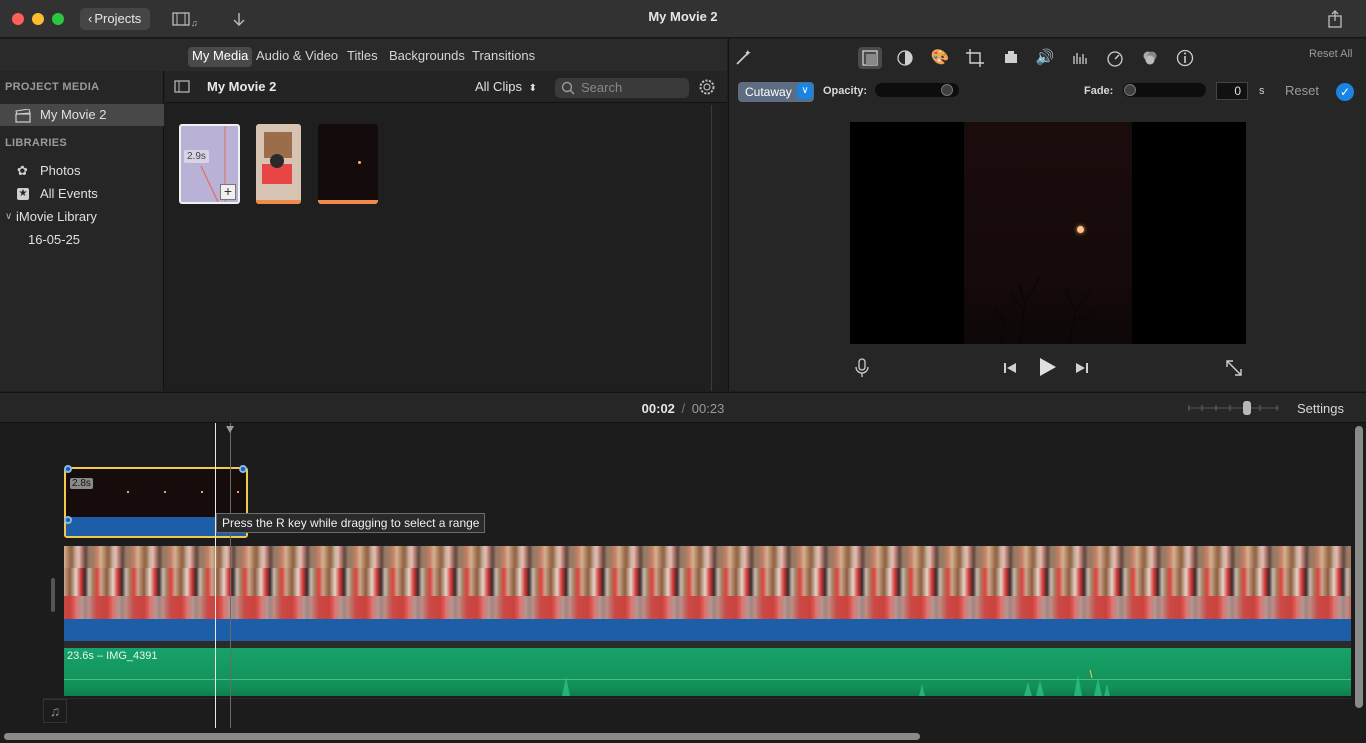 This screenshot has height=743, width=1366. What do you see at coordinates (805, 91) in the screenshot?
I see `chevron-down-icon: ∨` at bounding box center [805, 91].